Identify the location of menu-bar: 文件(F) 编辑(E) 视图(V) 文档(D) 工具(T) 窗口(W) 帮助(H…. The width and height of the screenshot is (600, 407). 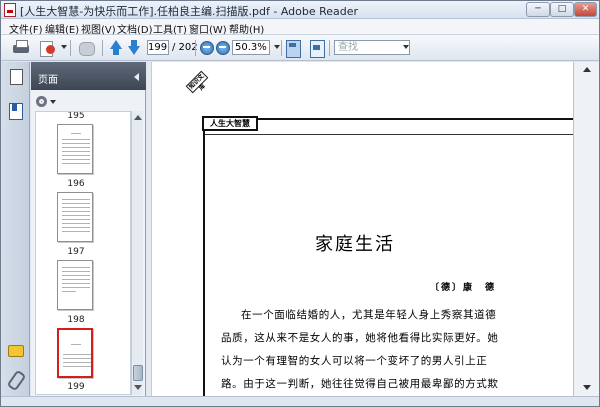
(300, 27).